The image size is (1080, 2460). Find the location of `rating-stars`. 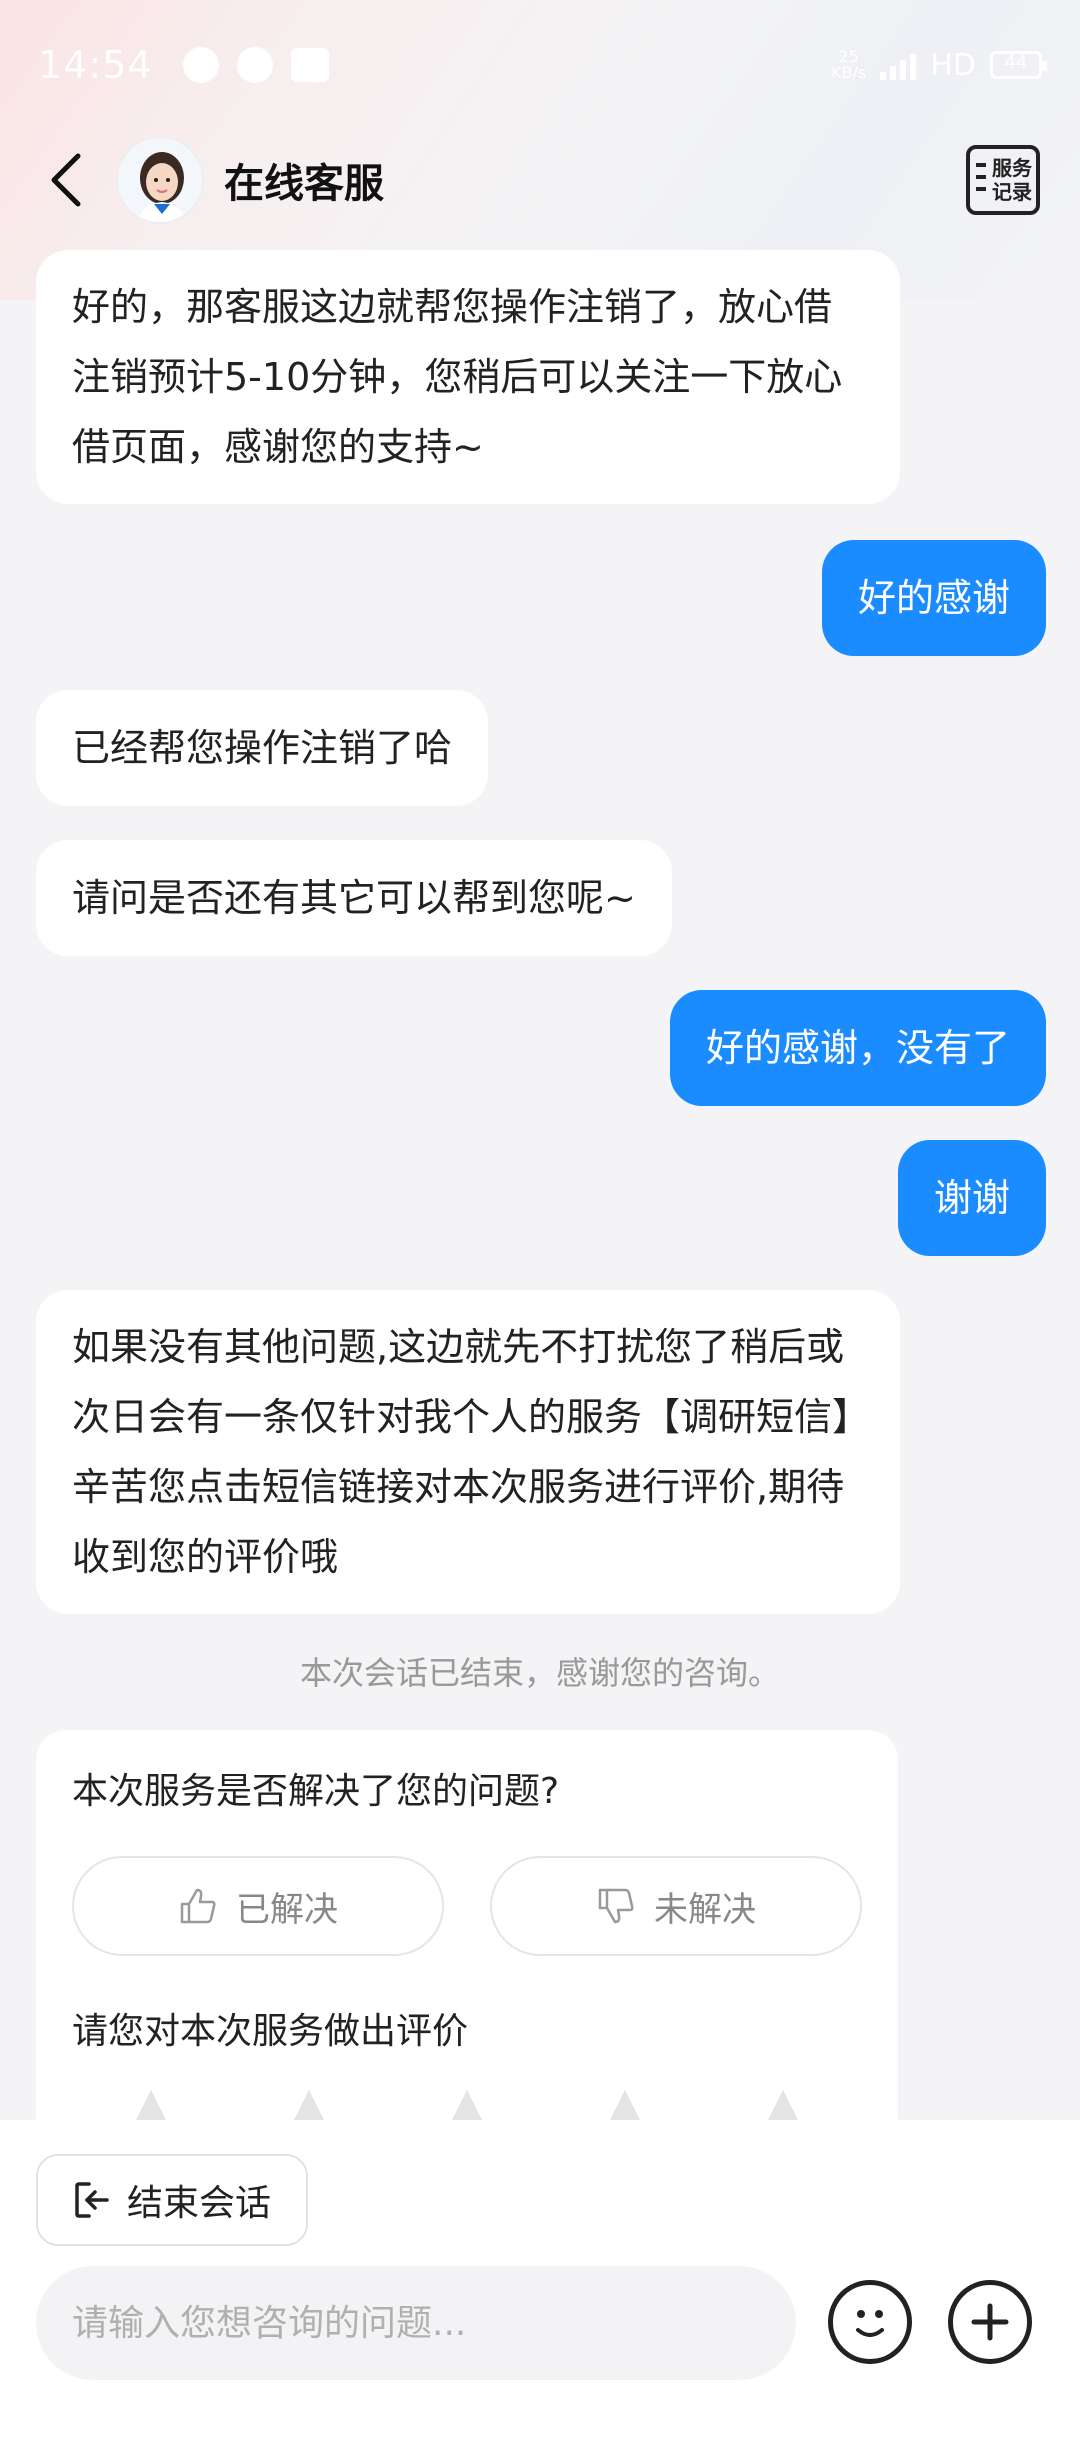

rating-stars is located at coordinates (467, 2105).